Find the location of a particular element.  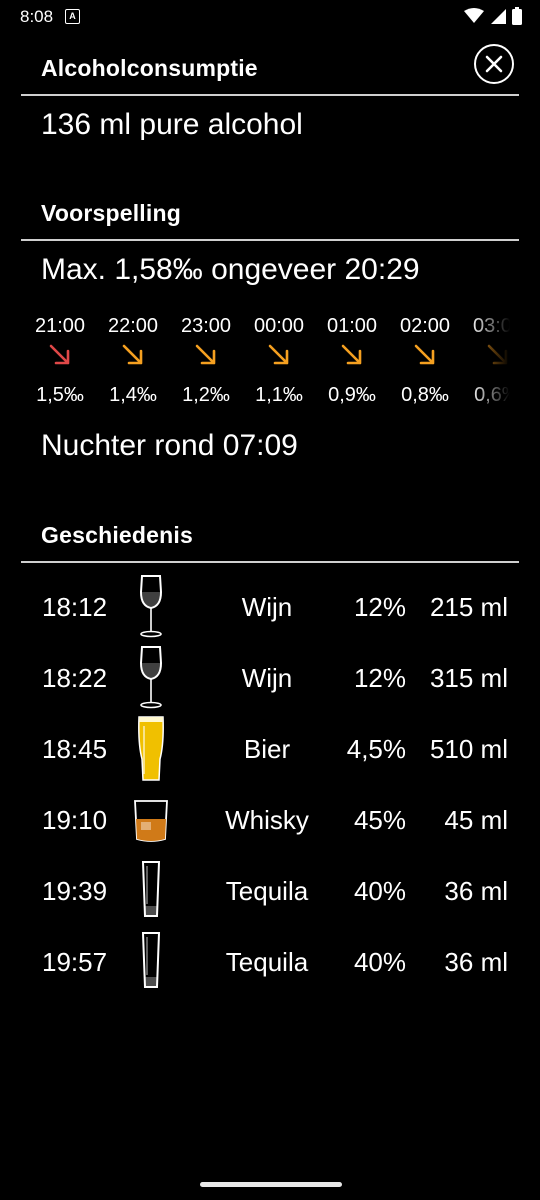

forecast-time: 21:00 is located at coordinates (60, 326).